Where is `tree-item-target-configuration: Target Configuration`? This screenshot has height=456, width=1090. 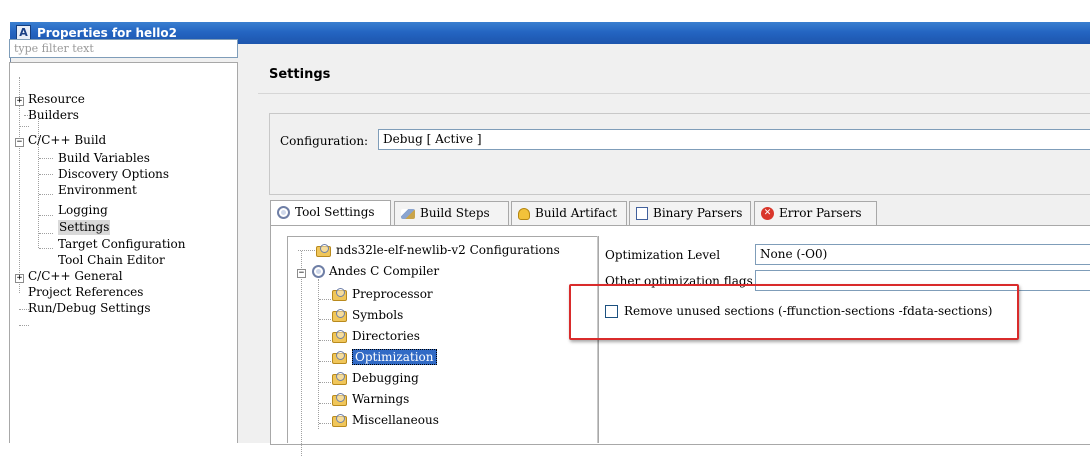 tree-item-target-configuration: Target Configuration is located at coordinates (121, 244).